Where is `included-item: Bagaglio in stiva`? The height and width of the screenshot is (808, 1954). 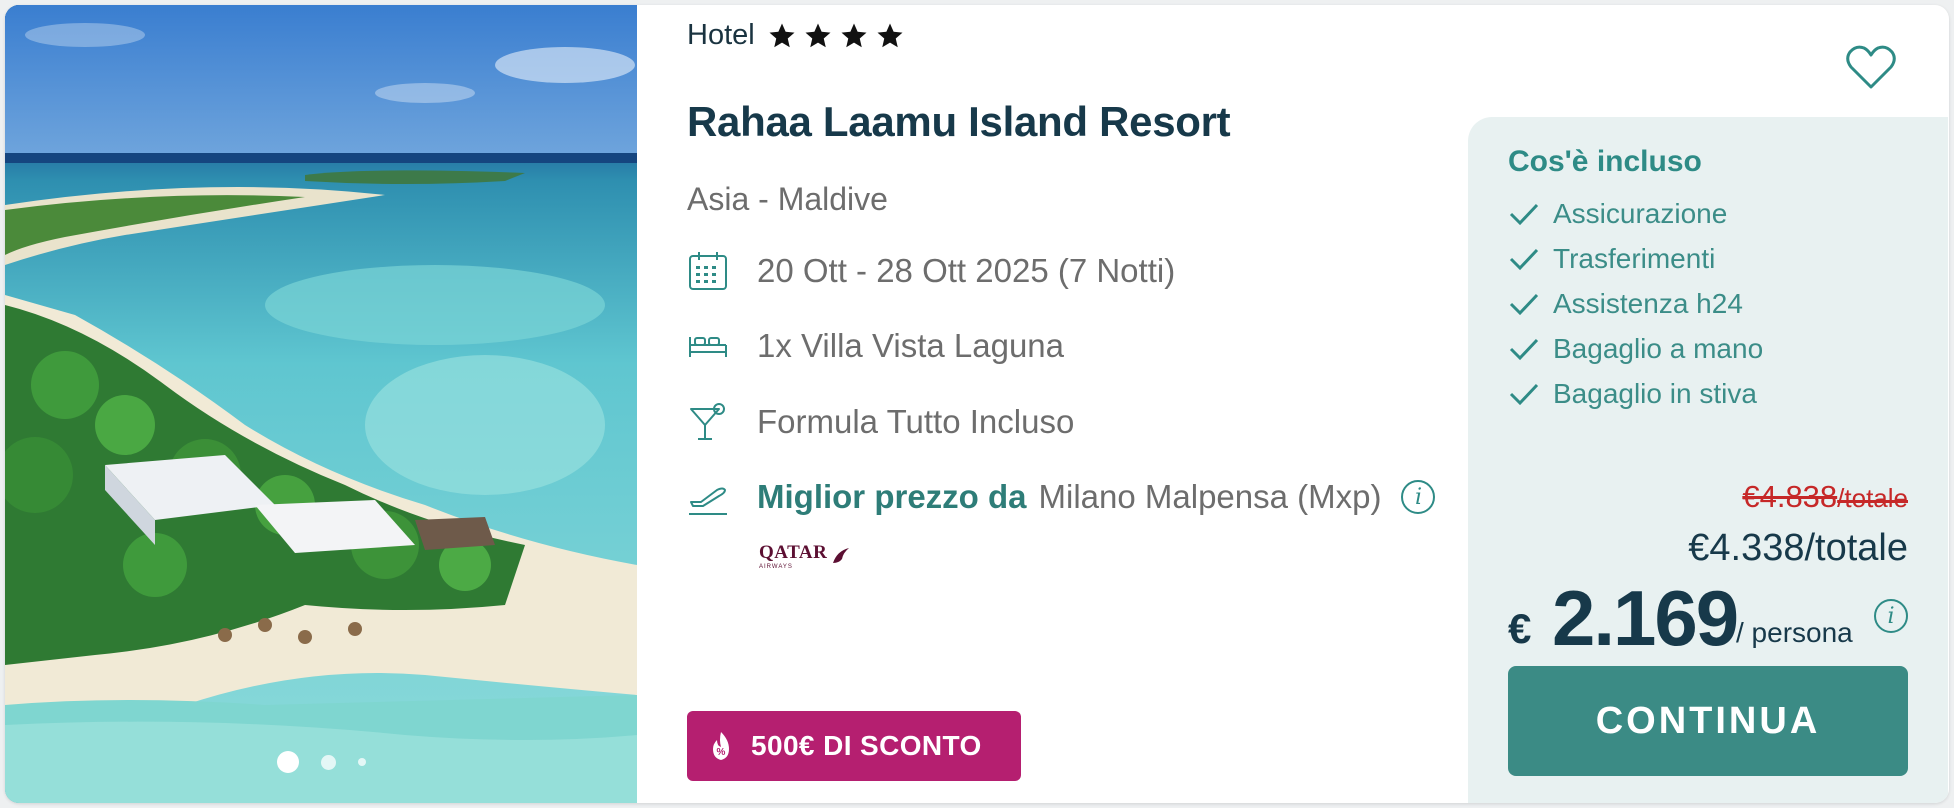
included-item: Bagaglio in stiva is located at coordinates (1635, 393).